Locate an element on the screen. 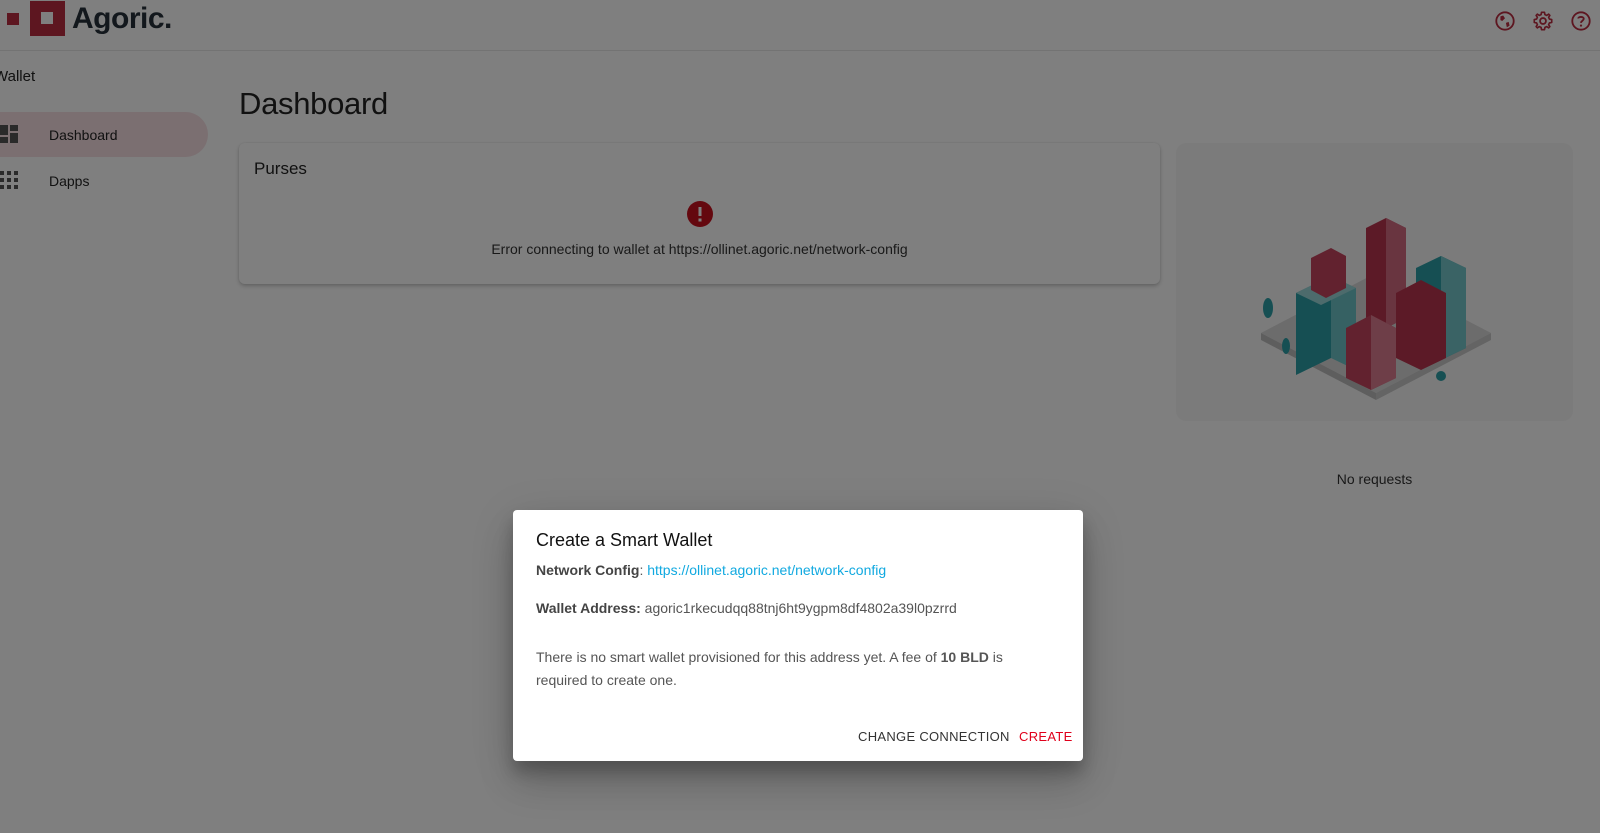 The image size is (1600, 833). dialog-title: Create a Smart Wallet is located at coordinates (624, 540).